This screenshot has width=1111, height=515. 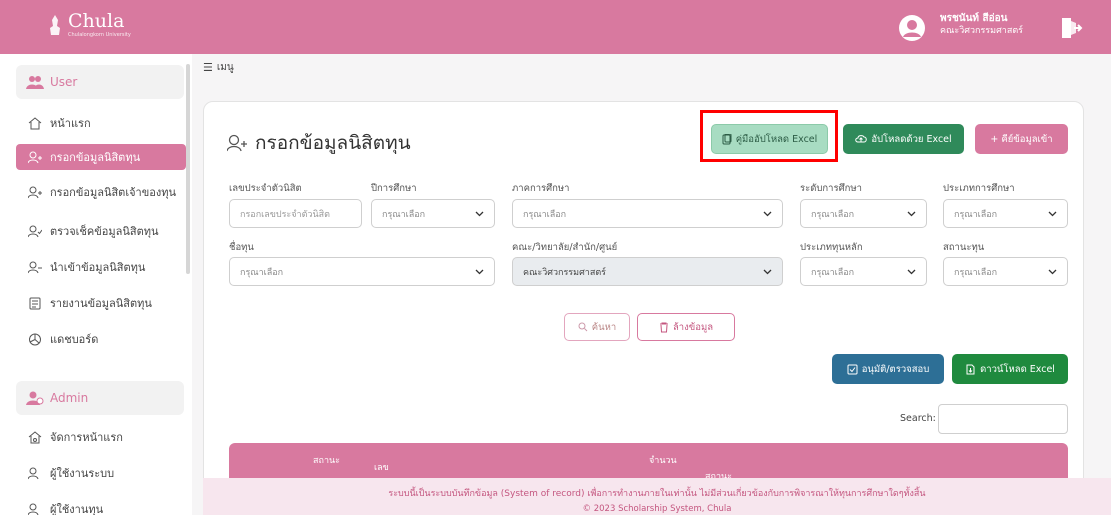 What do you see at coordinates (769, 136) in the screenshot?
I see `highlight-box` at bounding box center [769, 136].